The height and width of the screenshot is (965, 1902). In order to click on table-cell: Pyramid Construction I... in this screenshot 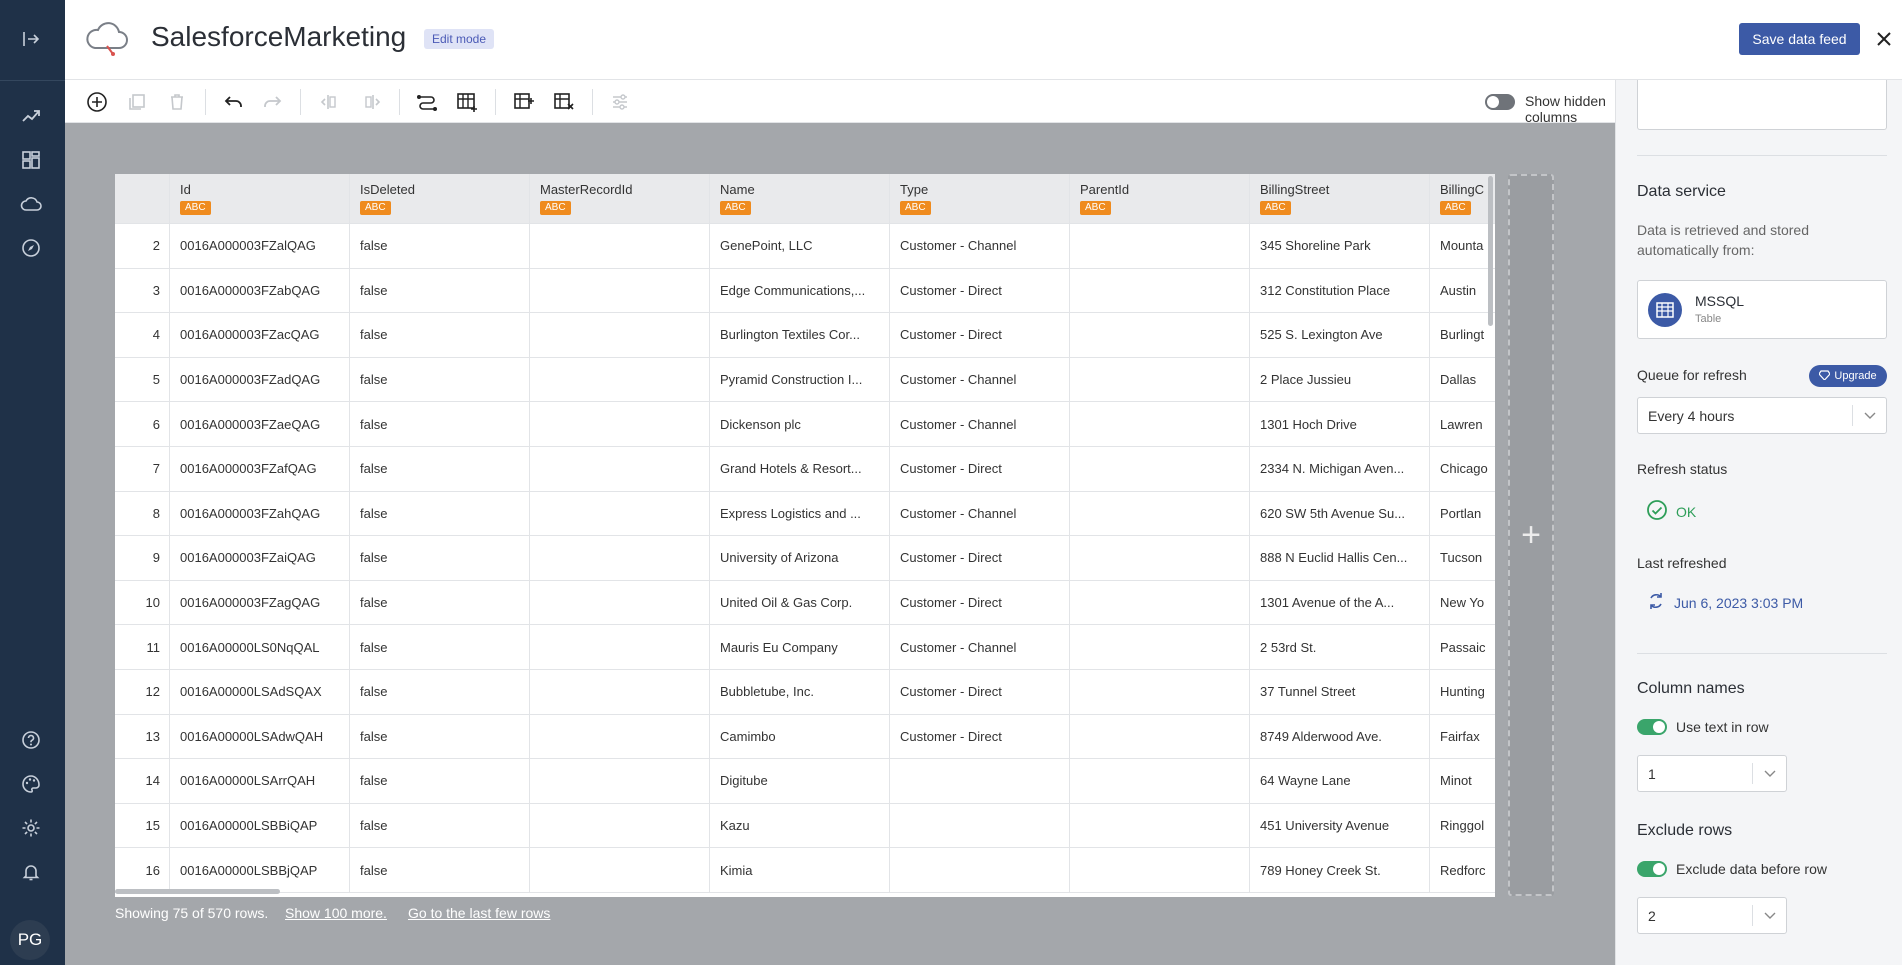, I will do `click(800, 380)`.